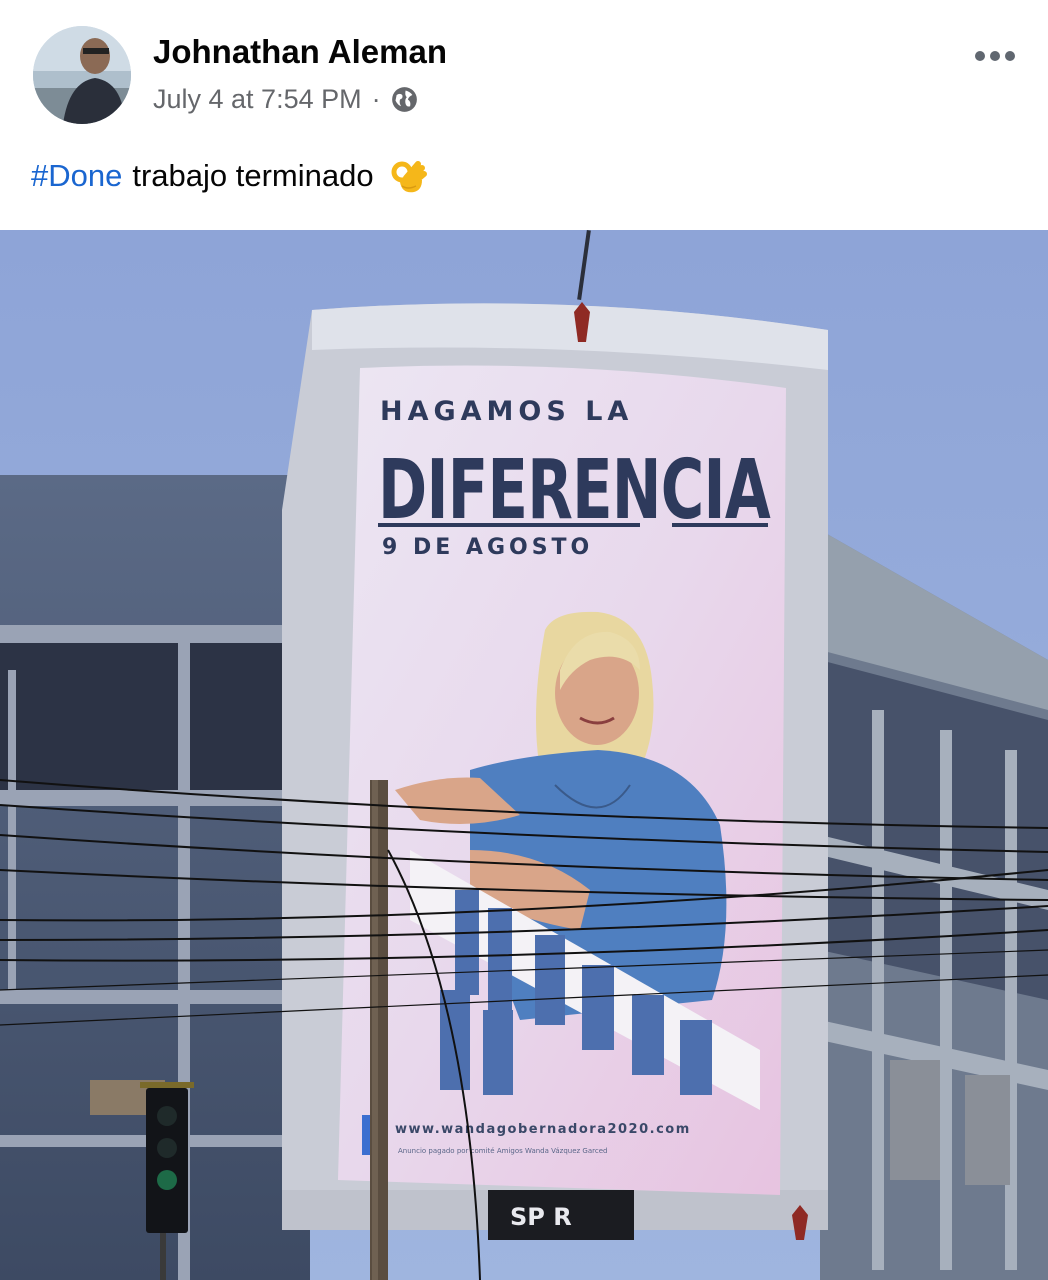  Describe the element at coordinates (253, 175) in the screenshot. I see `caption-text: trabajo terminado` at that location.